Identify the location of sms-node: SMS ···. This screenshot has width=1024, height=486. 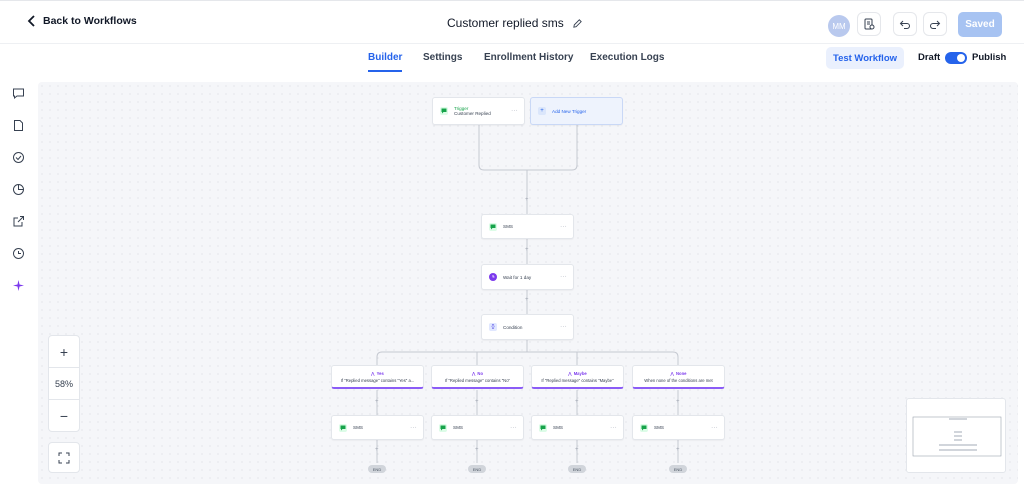
(527, 226).